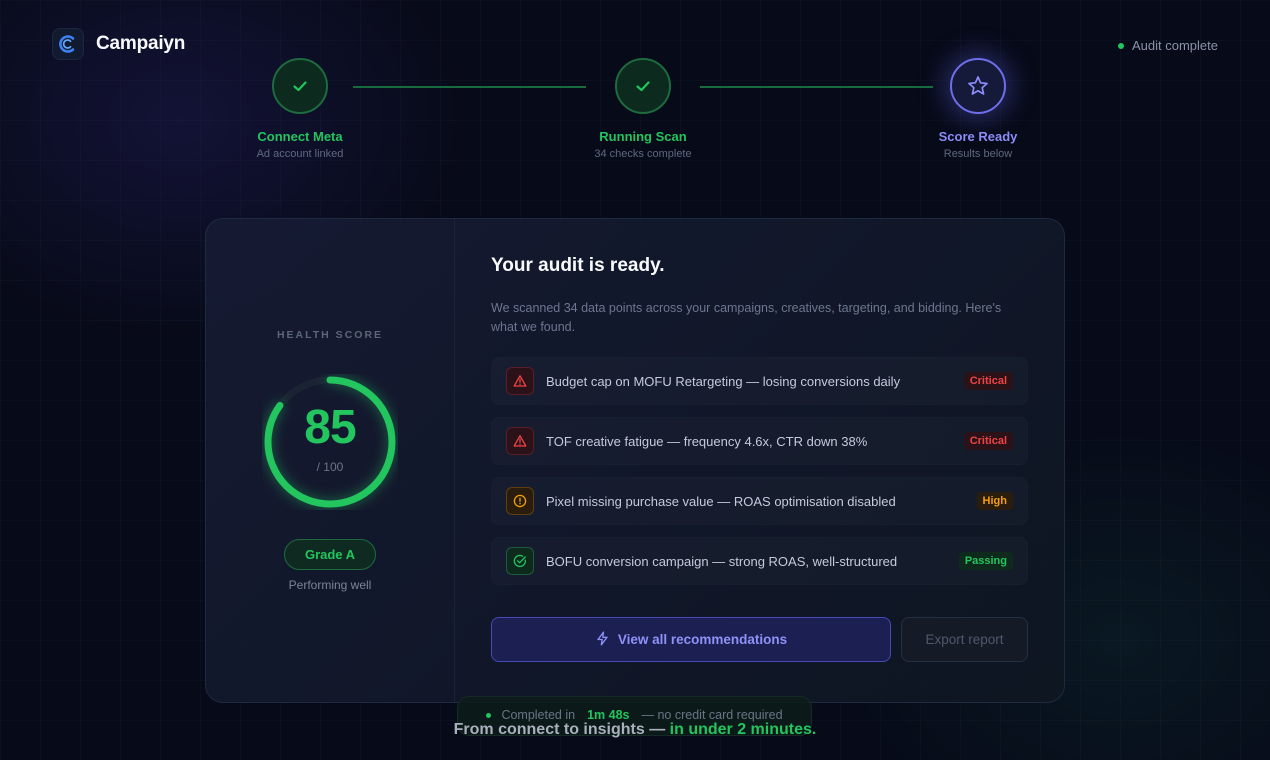  Describe the element at coordinates (330, 467) in the screenshot. I see `health-score-max: / 100` at that location.